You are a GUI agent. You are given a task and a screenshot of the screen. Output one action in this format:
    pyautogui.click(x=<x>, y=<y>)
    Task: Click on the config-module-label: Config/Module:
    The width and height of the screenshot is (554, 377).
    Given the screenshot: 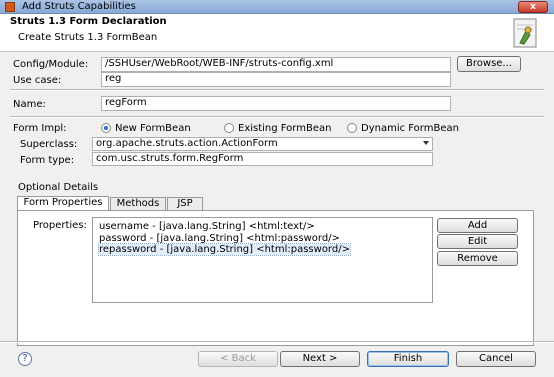 What is the action you would take?
    pyautogui.click(x=51, y=64)
    